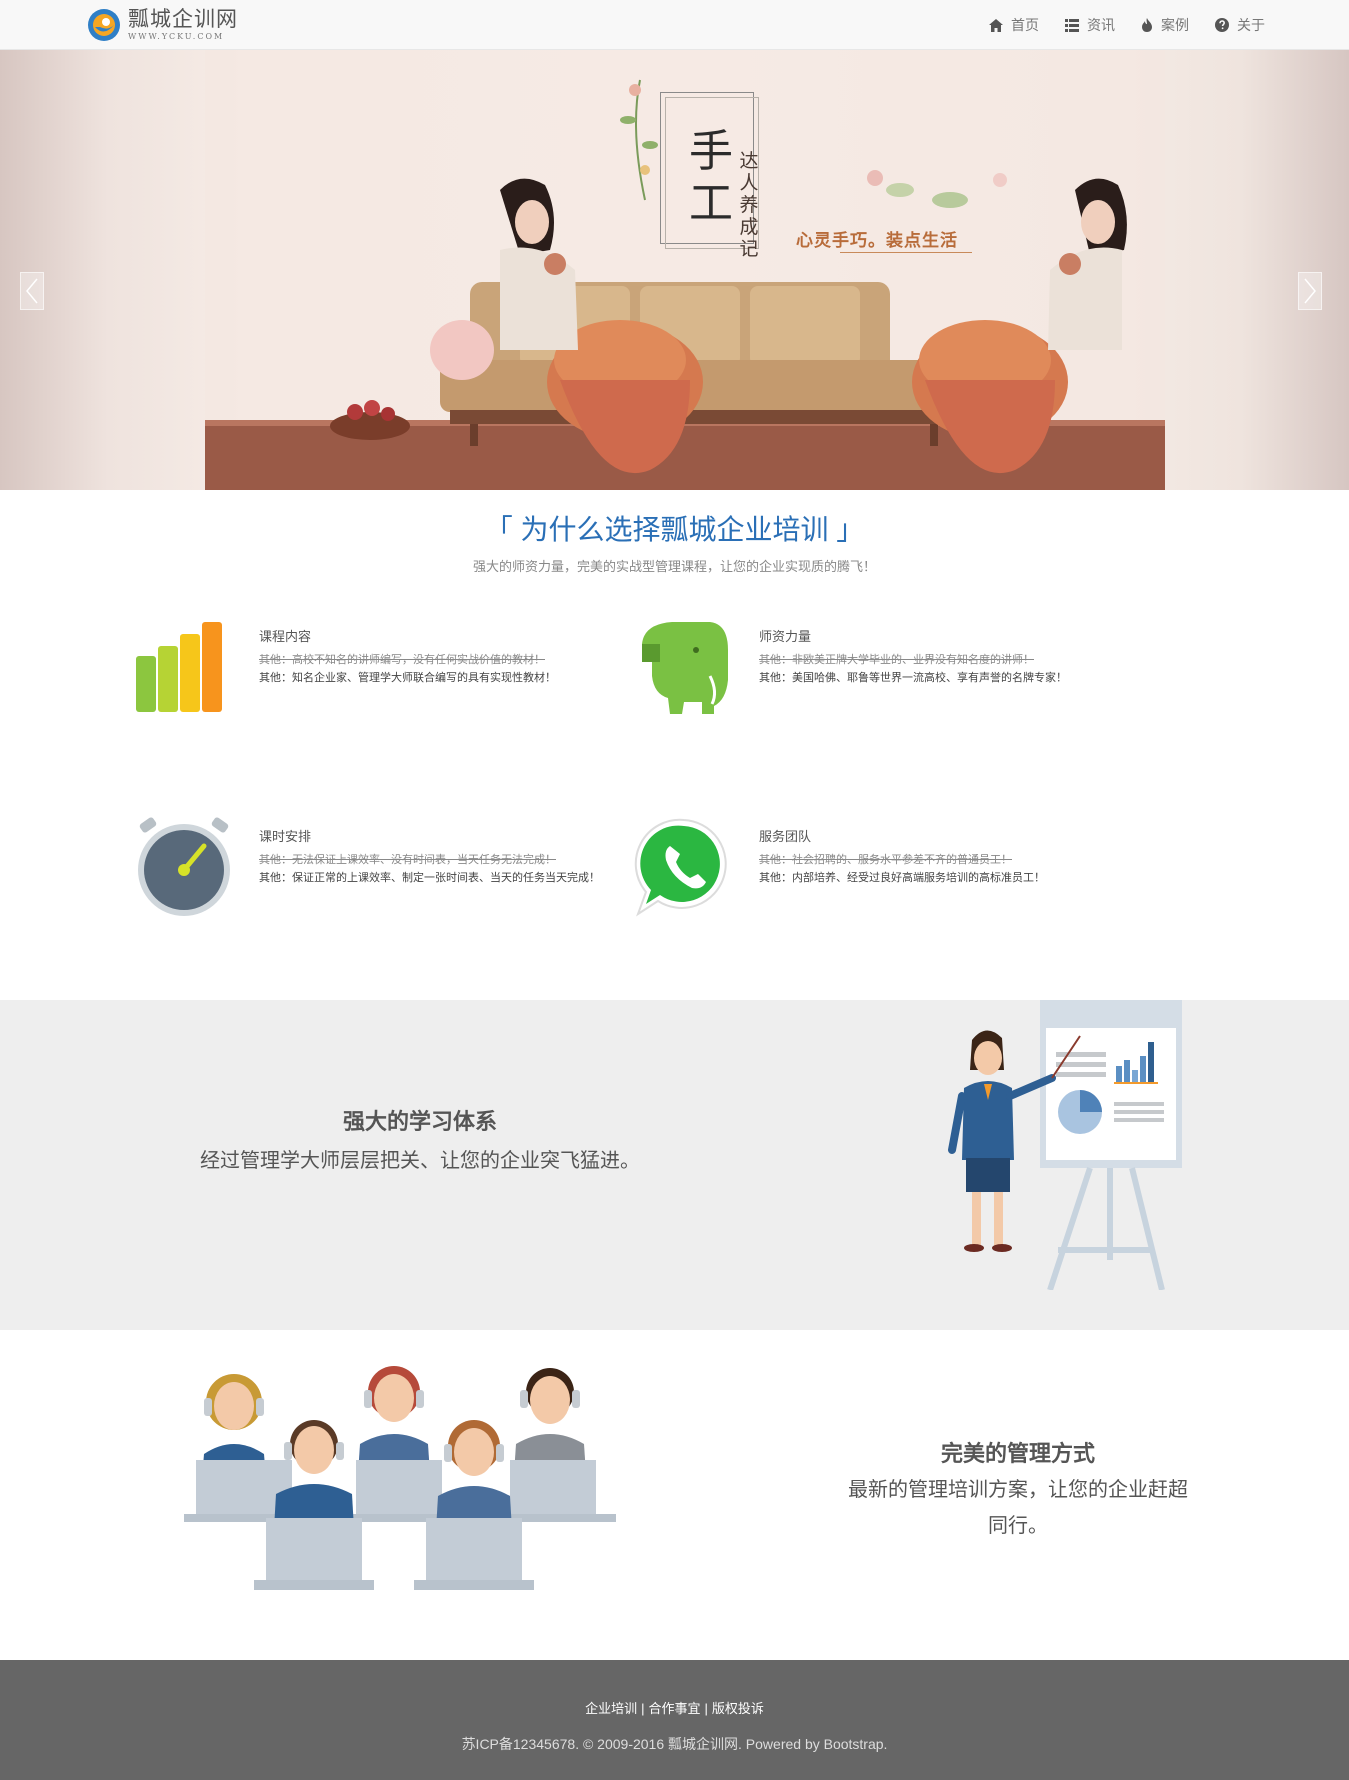 This screenshot has height=1780, width=1349. What do you see at coordinates (407, 678) in the screenshot?
I see `feature-desc: 其他：知名企业家、管理学大师联合编写的具有实现性教材！` at bounding box center [407, 678].